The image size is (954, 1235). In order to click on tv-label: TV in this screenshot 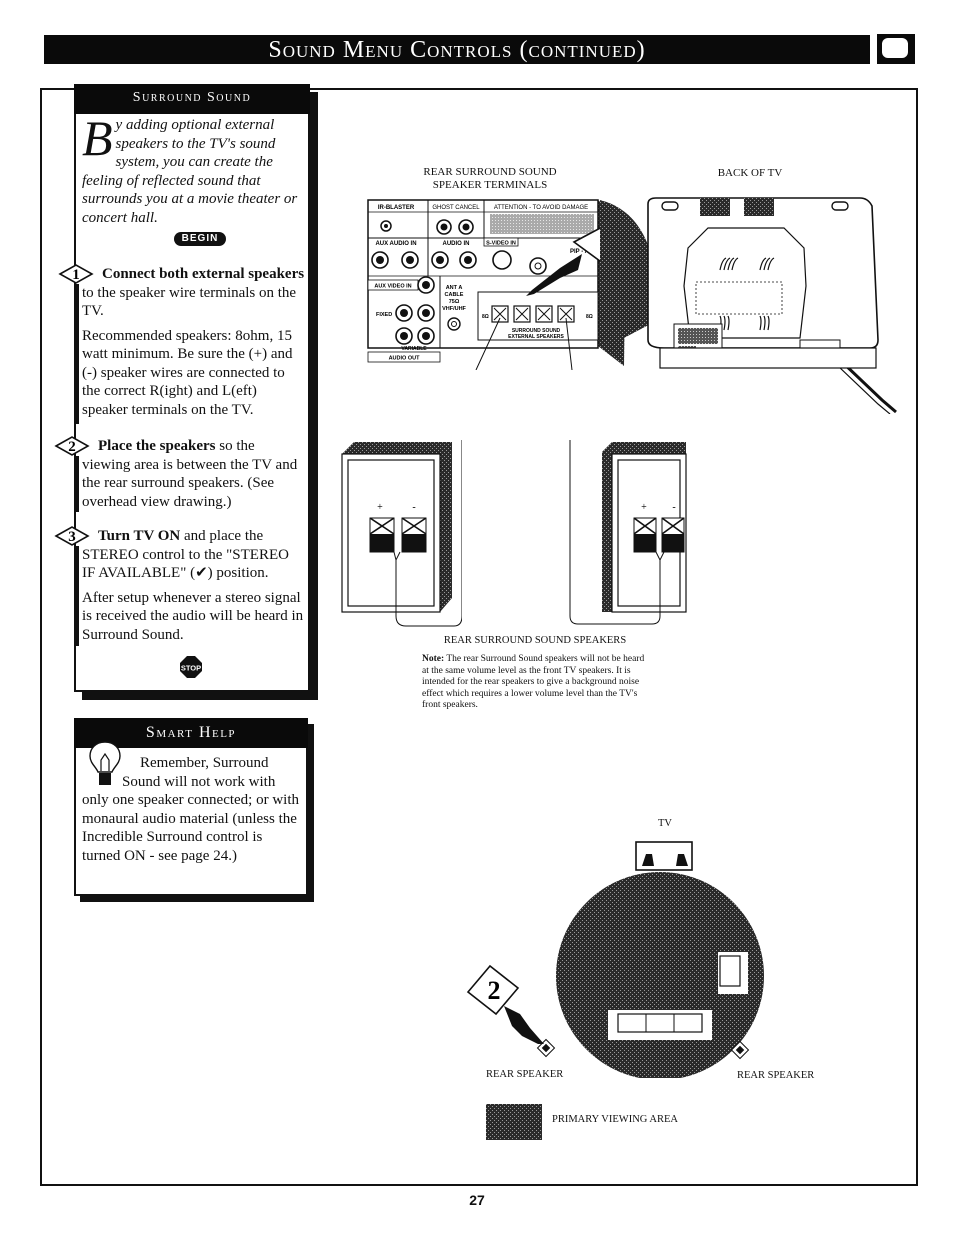, I will do `click(665, 823)`.